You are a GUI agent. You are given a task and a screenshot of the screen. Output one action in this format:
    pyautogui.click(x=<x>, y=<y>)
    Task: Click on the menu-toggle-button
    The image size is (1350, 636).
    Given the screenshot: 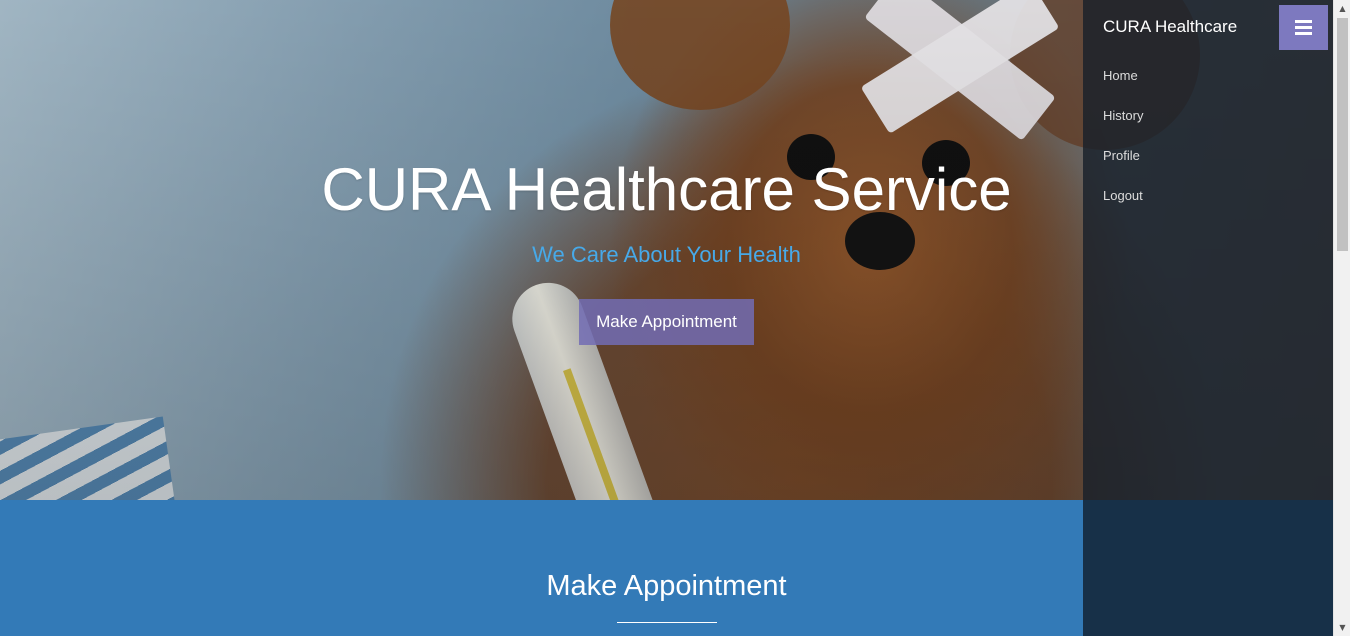 What is the action you would take?
    pyautogui.click(x=1303, y=27)
    